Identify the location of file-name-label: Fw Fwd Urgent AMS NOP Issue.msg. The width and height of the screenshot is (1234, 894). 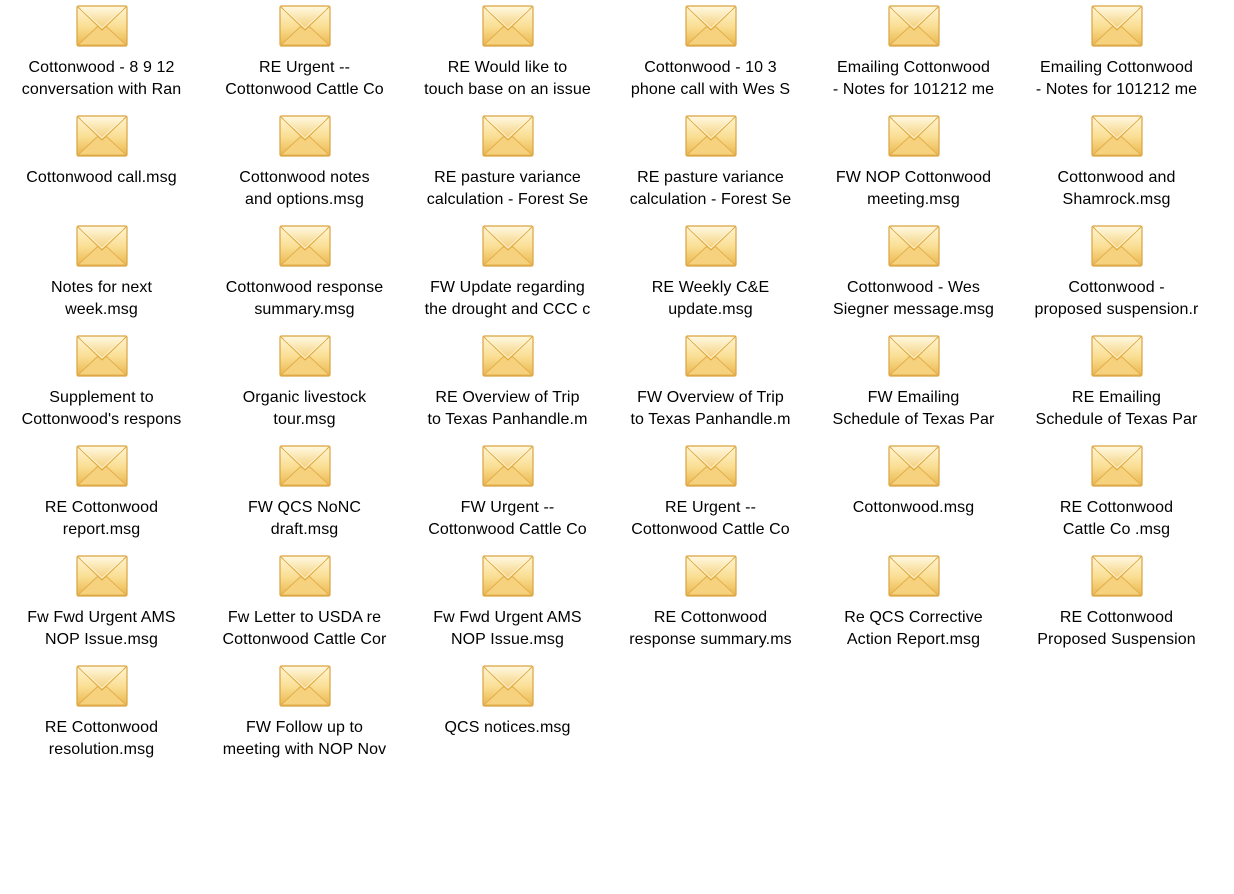
(507, 629).